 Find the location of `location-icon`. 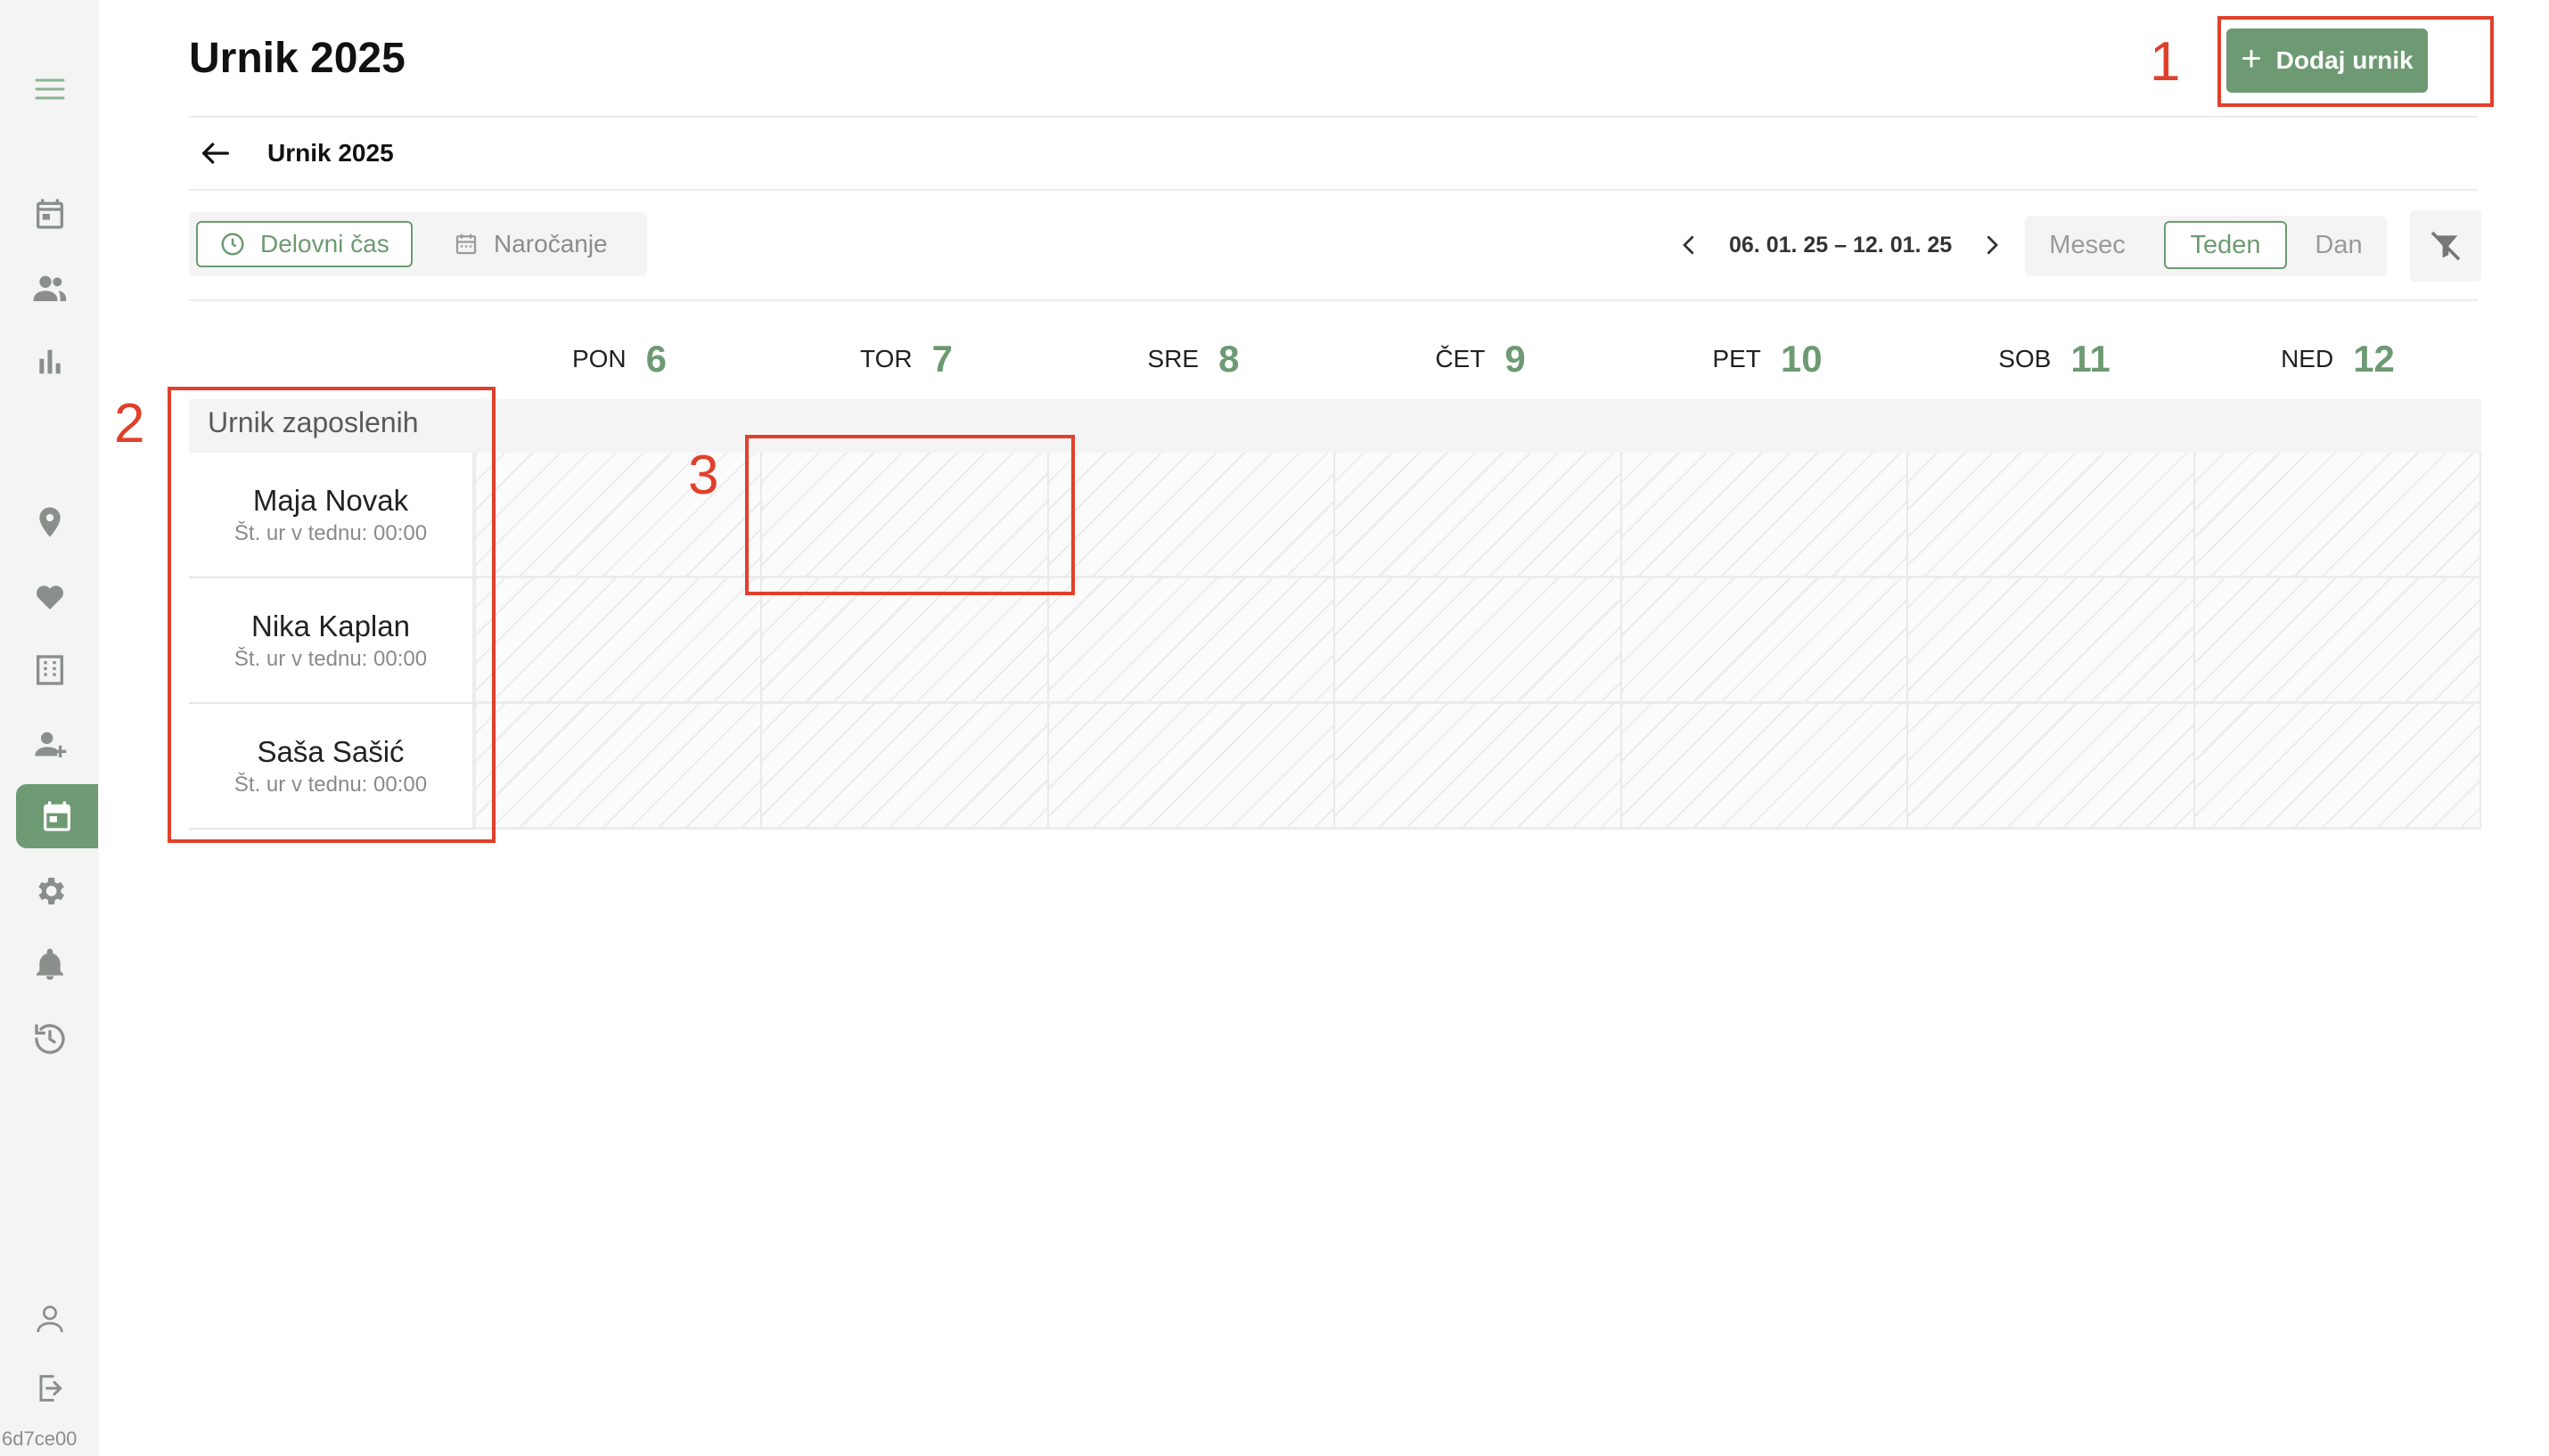

location-icon is located at coordinates (50, 522).